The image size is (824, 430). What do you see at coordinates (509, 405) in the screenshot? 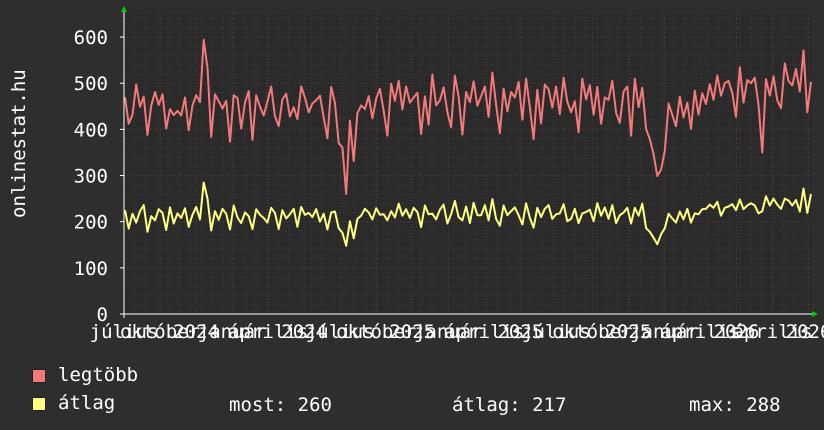
I see `stat-average: átlag: 217` at bounding box center [509, 405].